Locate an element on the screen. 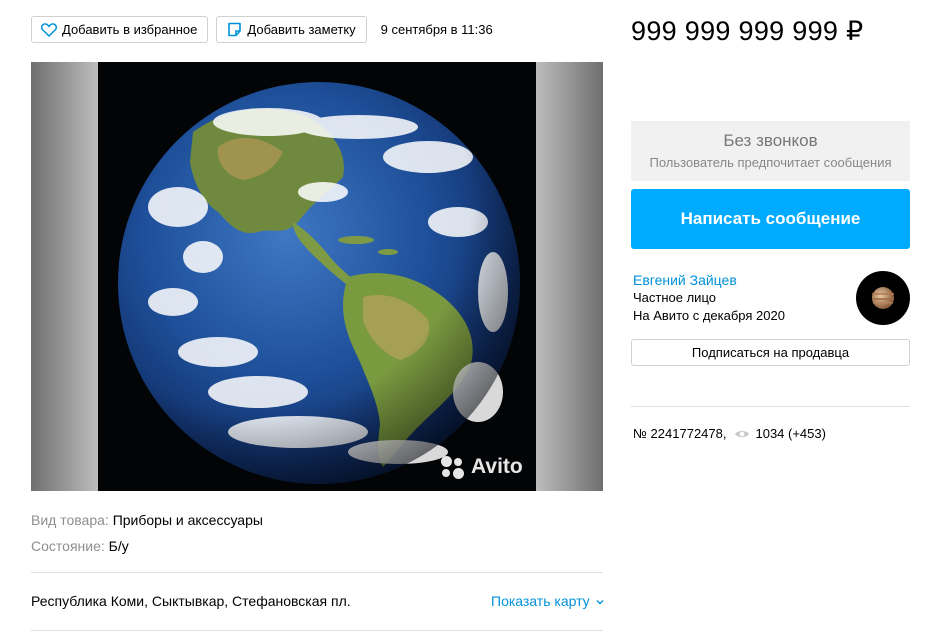 The height and width of the screenshot is (633, 931). heart-icon is located at coordinates (49, 30).